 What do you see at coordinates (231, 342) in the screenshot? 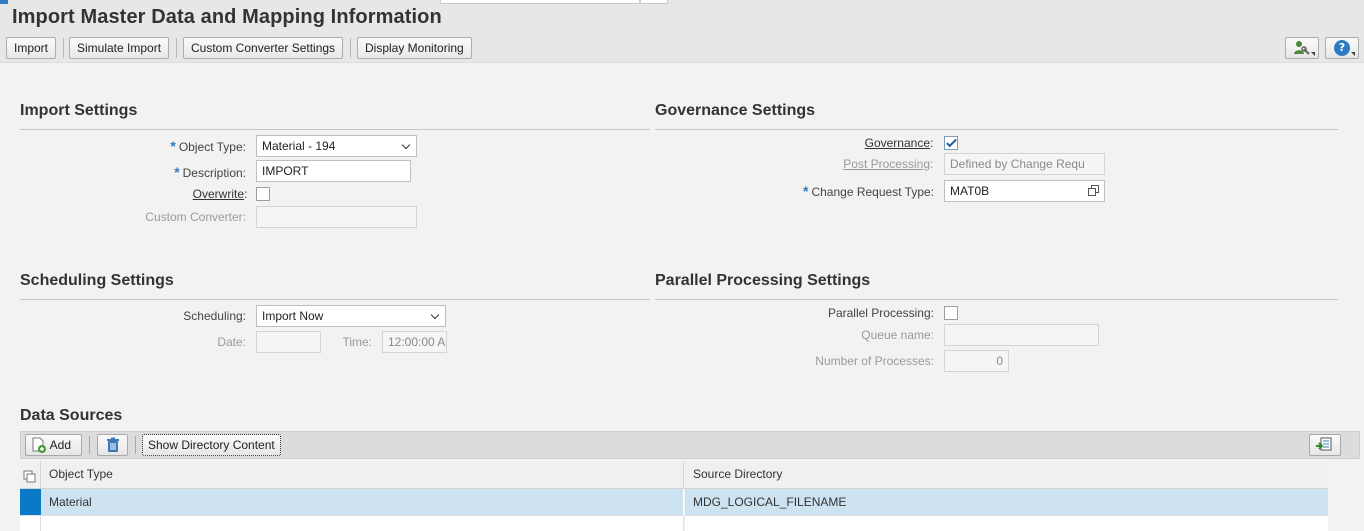
I see `date-label: Date:` at bounding box center [231, 342].